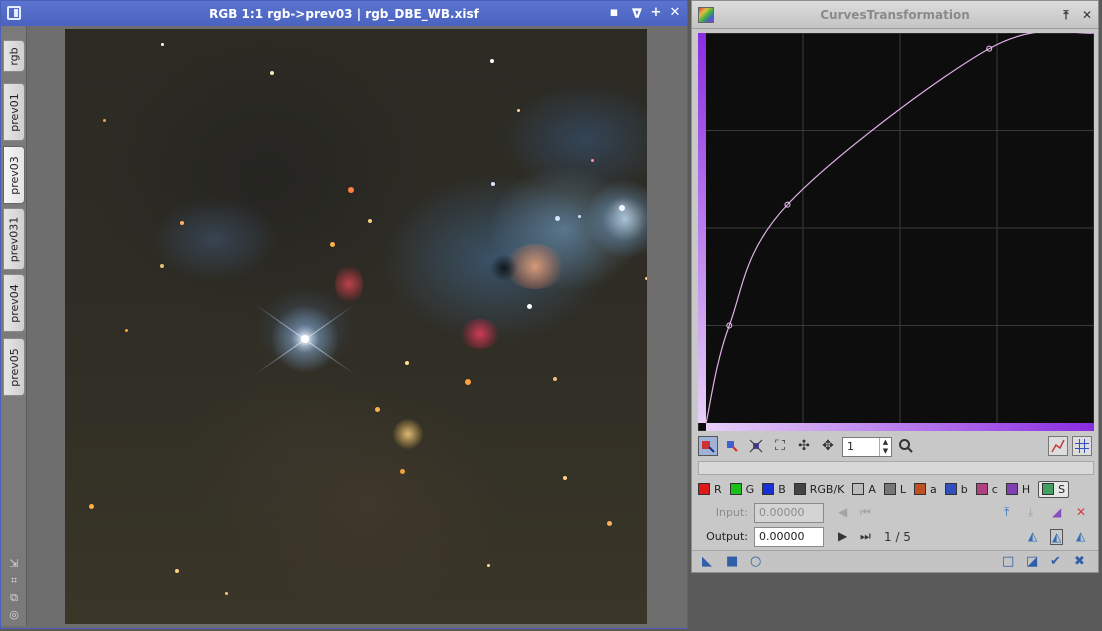 The width and height of the screenshot is (1102, 631). I want to click on tab-prev01: prev01, so click(14, 112).